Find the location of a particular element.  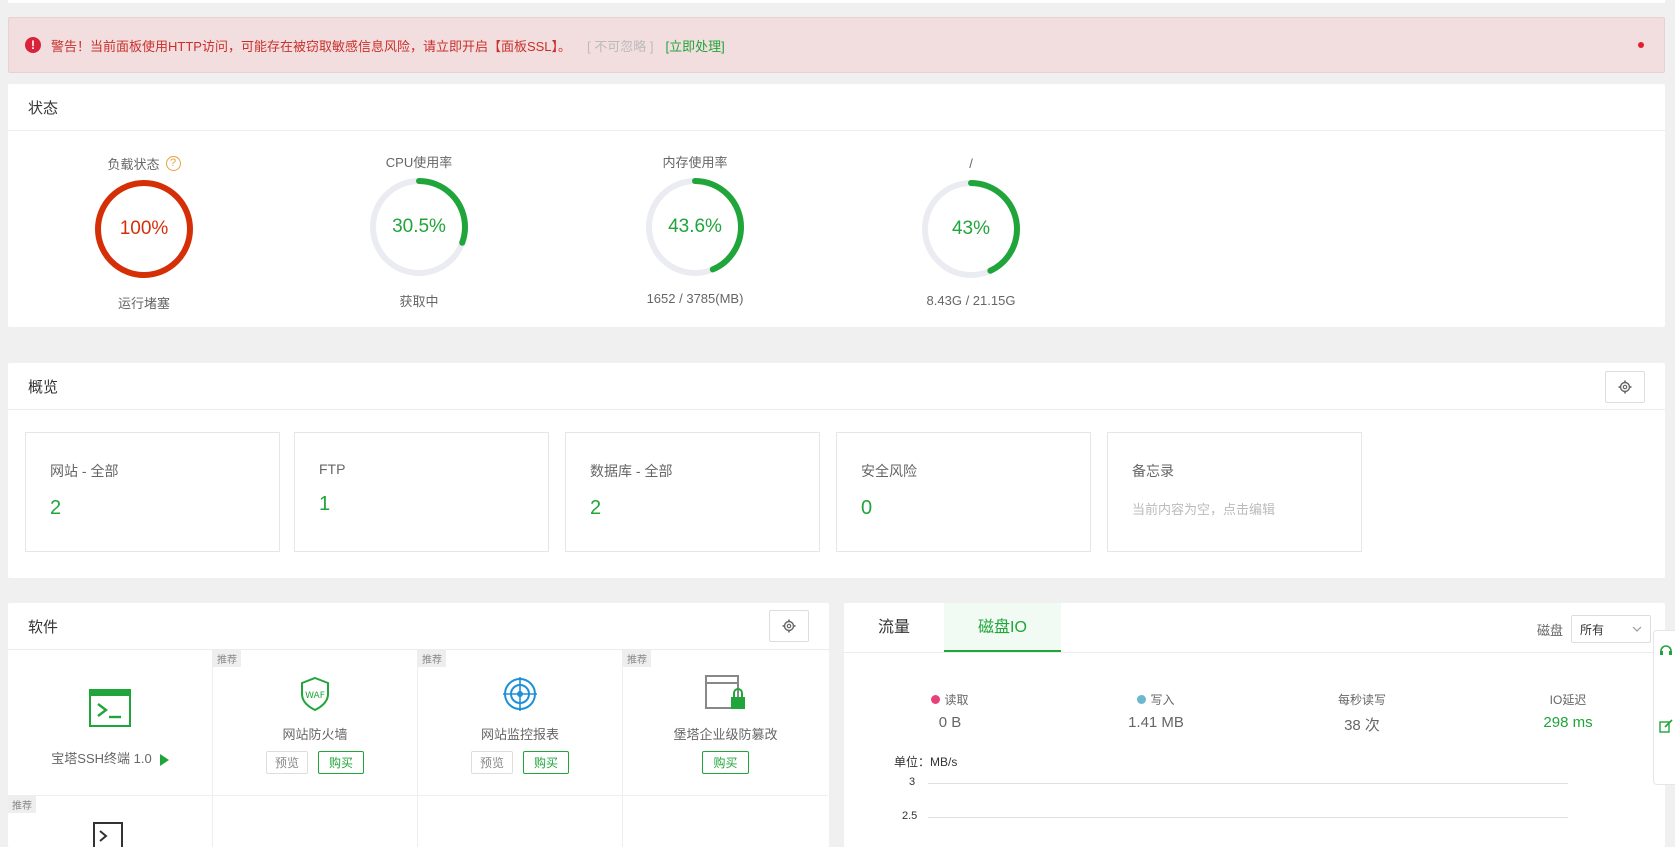

alert-action-link: [立即处理] is located at coordinates (694, 45).